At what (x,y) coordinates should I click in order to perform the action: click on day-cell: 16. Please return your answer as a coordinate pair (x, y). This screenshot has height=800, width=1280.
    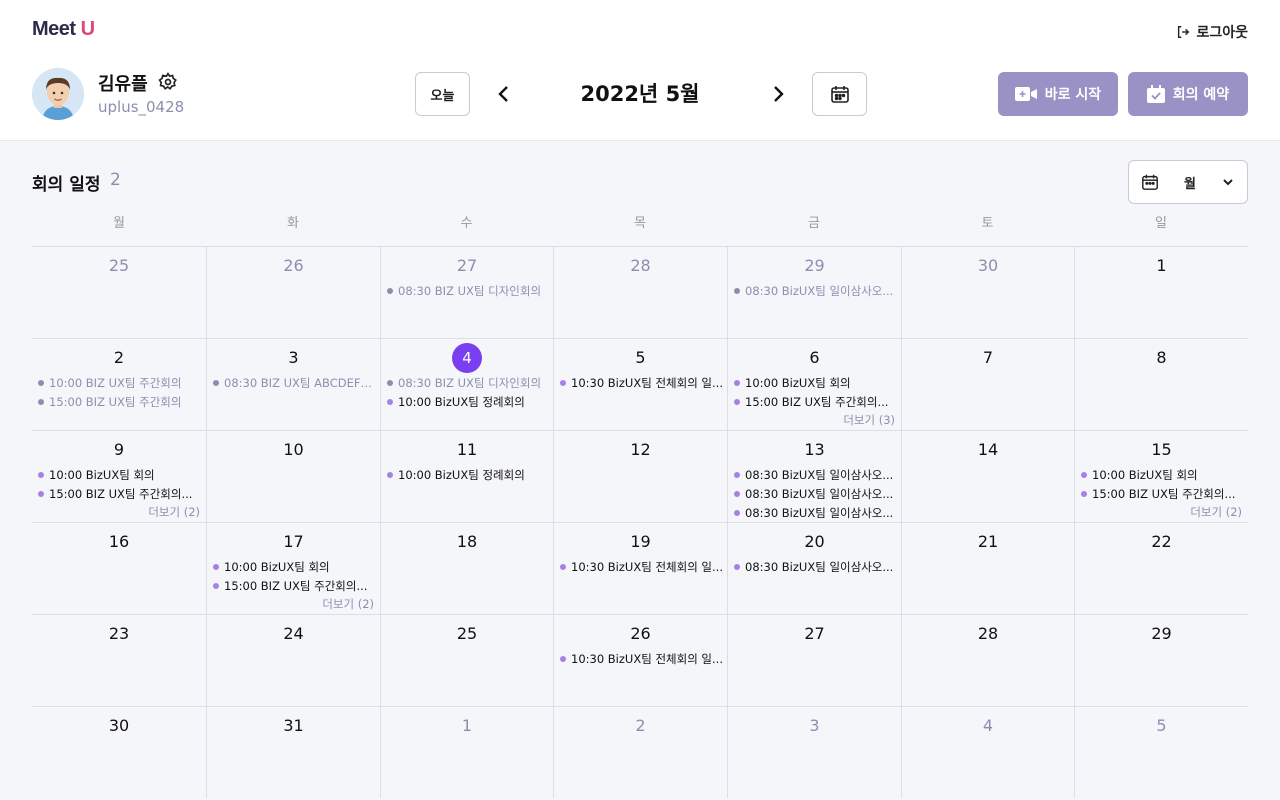
    Looking at the image, I should click on (119, 568).